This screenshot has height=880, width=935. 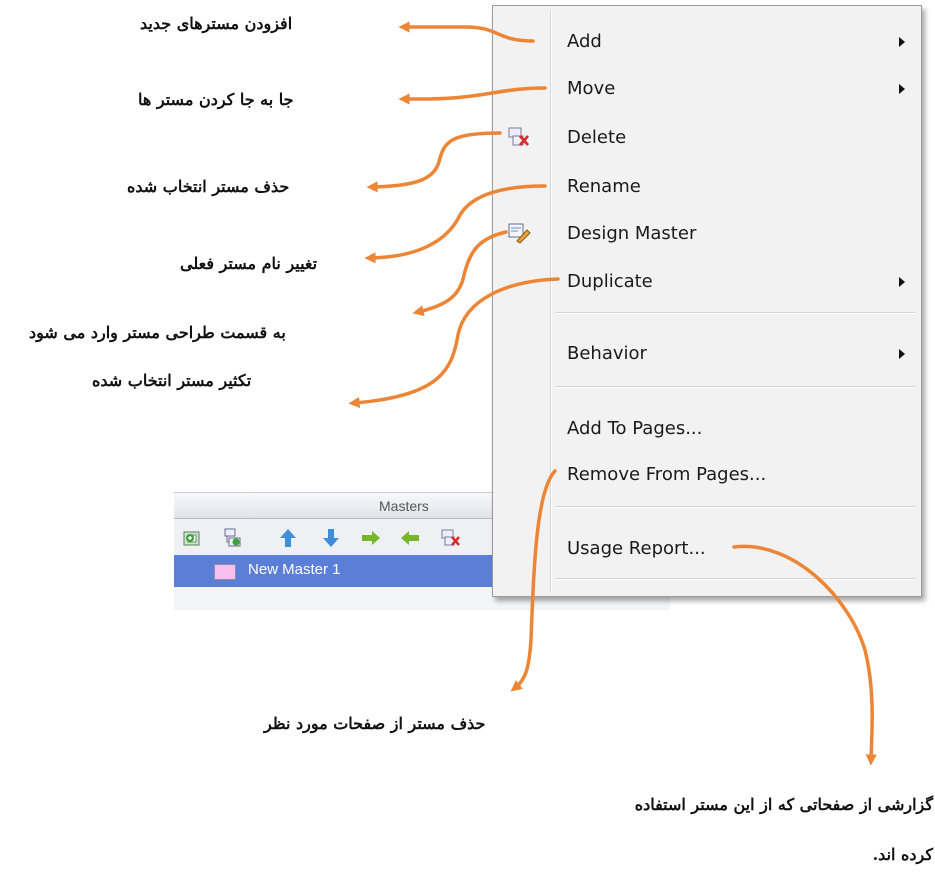 What do you see at coordinates (533, 580) in the screenshot?
I see `arrow-remove-from-pages` at bounding box center [533, 580].